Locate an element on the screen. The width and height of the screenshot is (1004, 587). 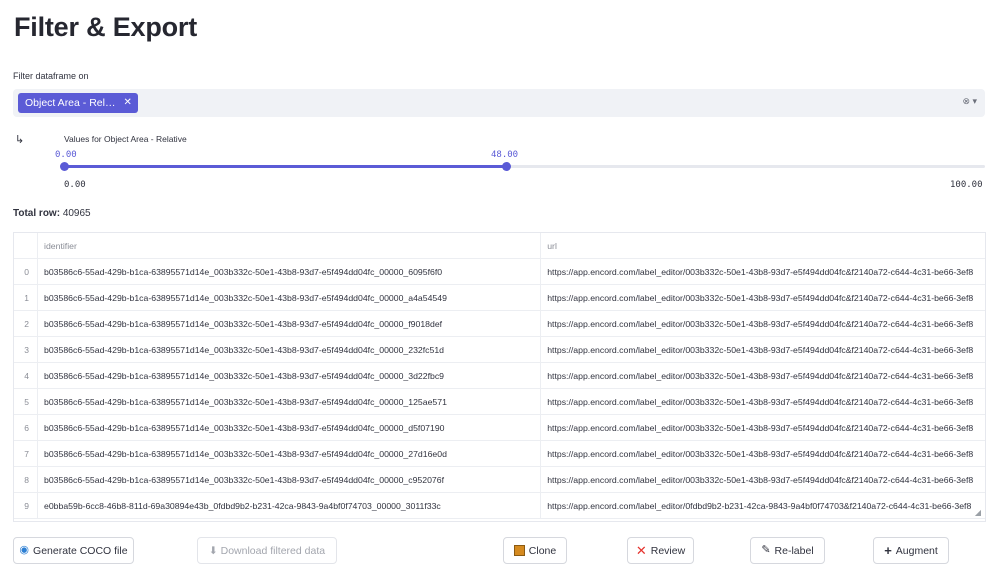
coco-icon: ◉ is located at coordinates (24, 550).